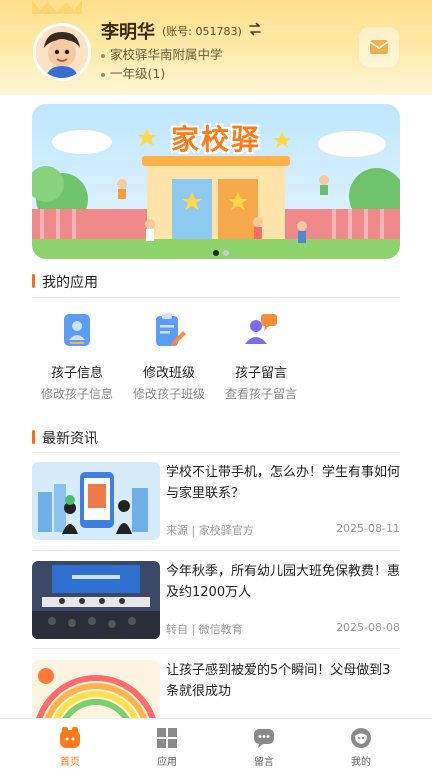 The image size is (432, 769). What do you see at coordinates (264, 738) in the screenshot?
I see `chat-icon` at bounding box center [264, 738].